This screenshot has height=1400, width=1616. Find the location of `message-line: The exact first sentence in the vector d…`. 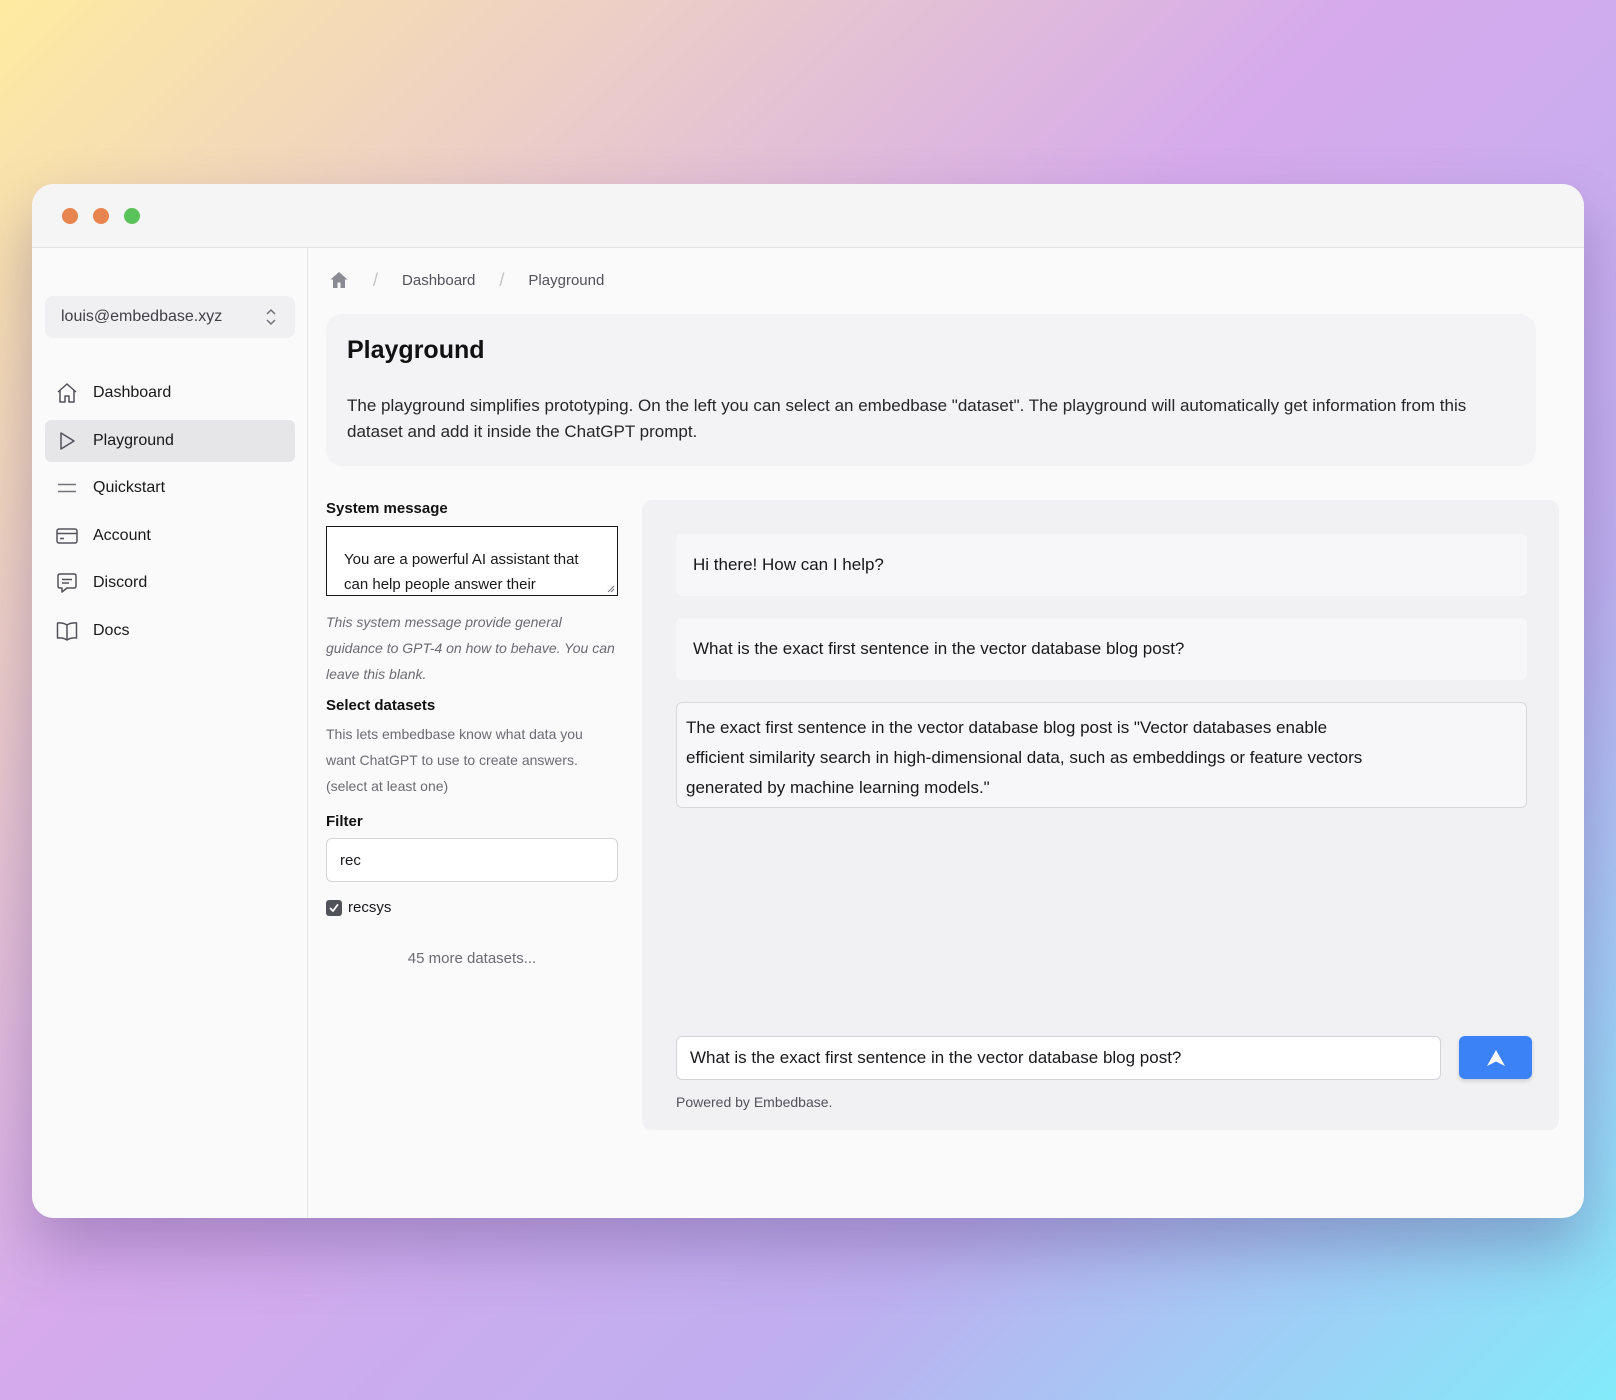

message-line: The exact first sentence in the vector d… is located at coordinates (1007, 727).